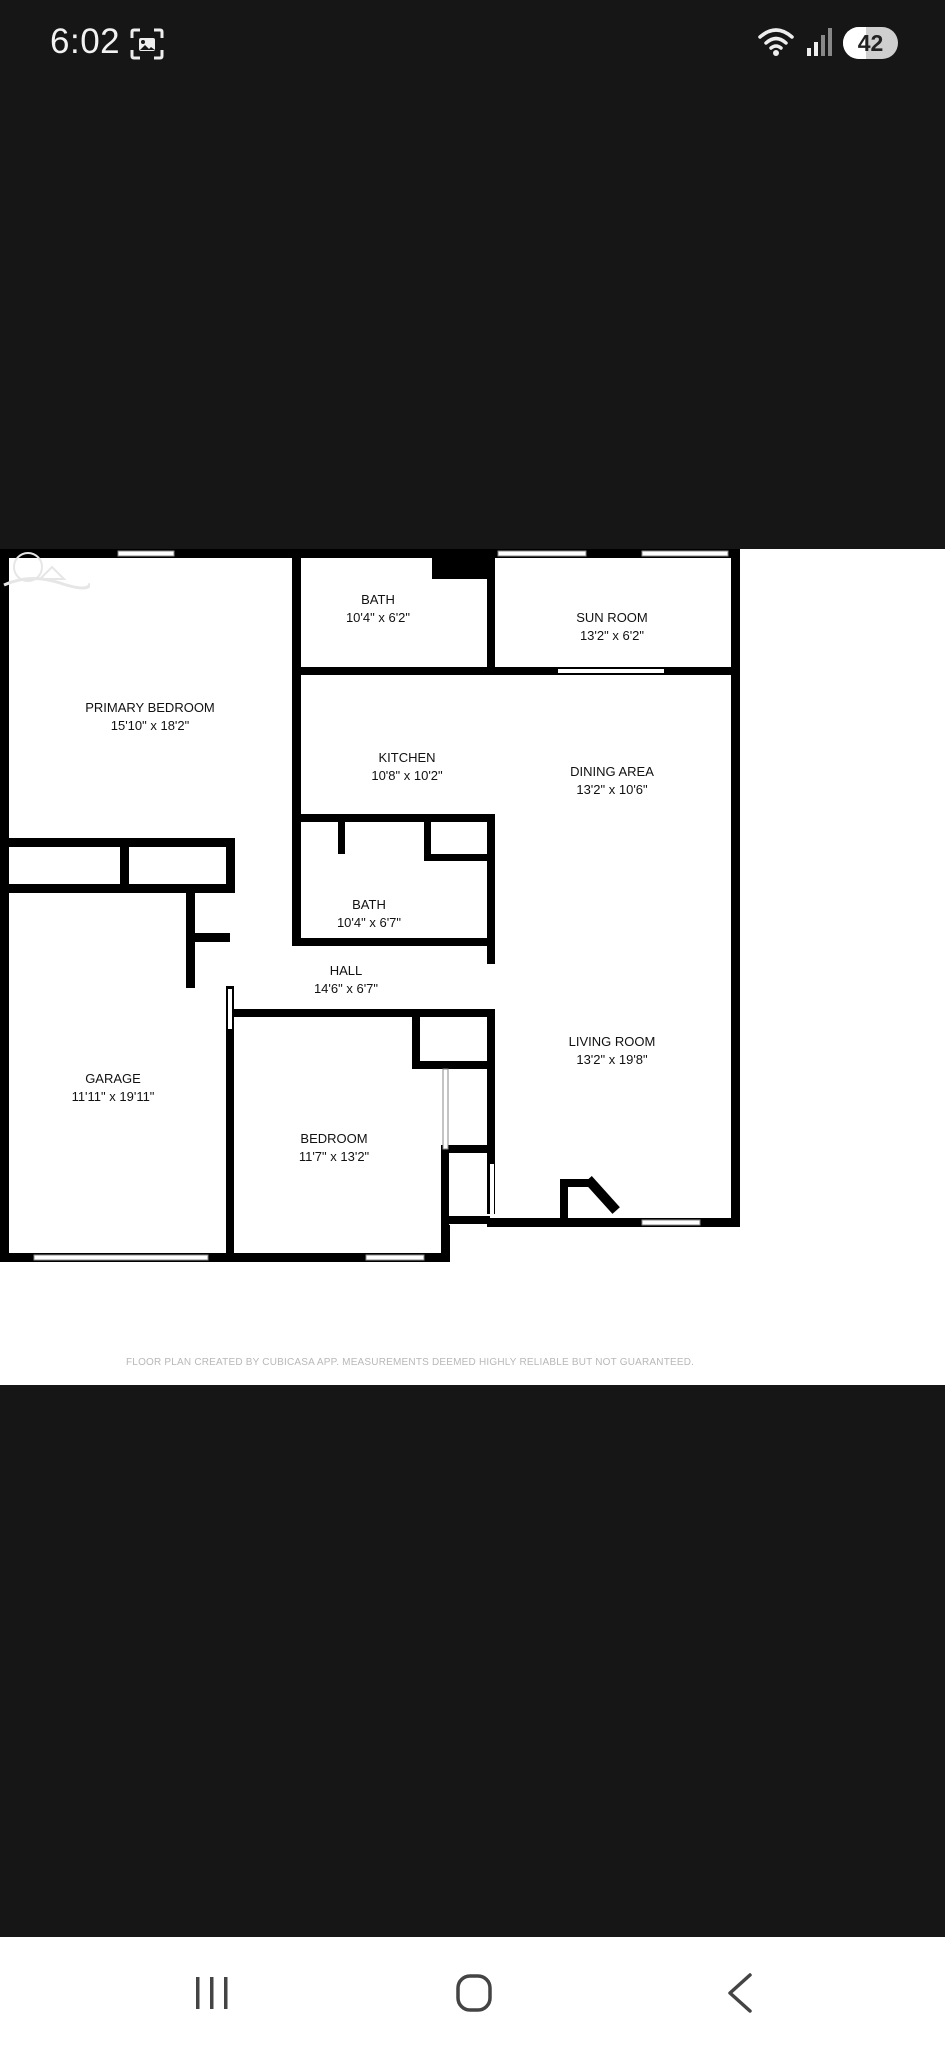  What do you see at coordinates (212, 1993) in the screenshot?
I see `recent-apps-icon` at bounding box center [212, 1993].